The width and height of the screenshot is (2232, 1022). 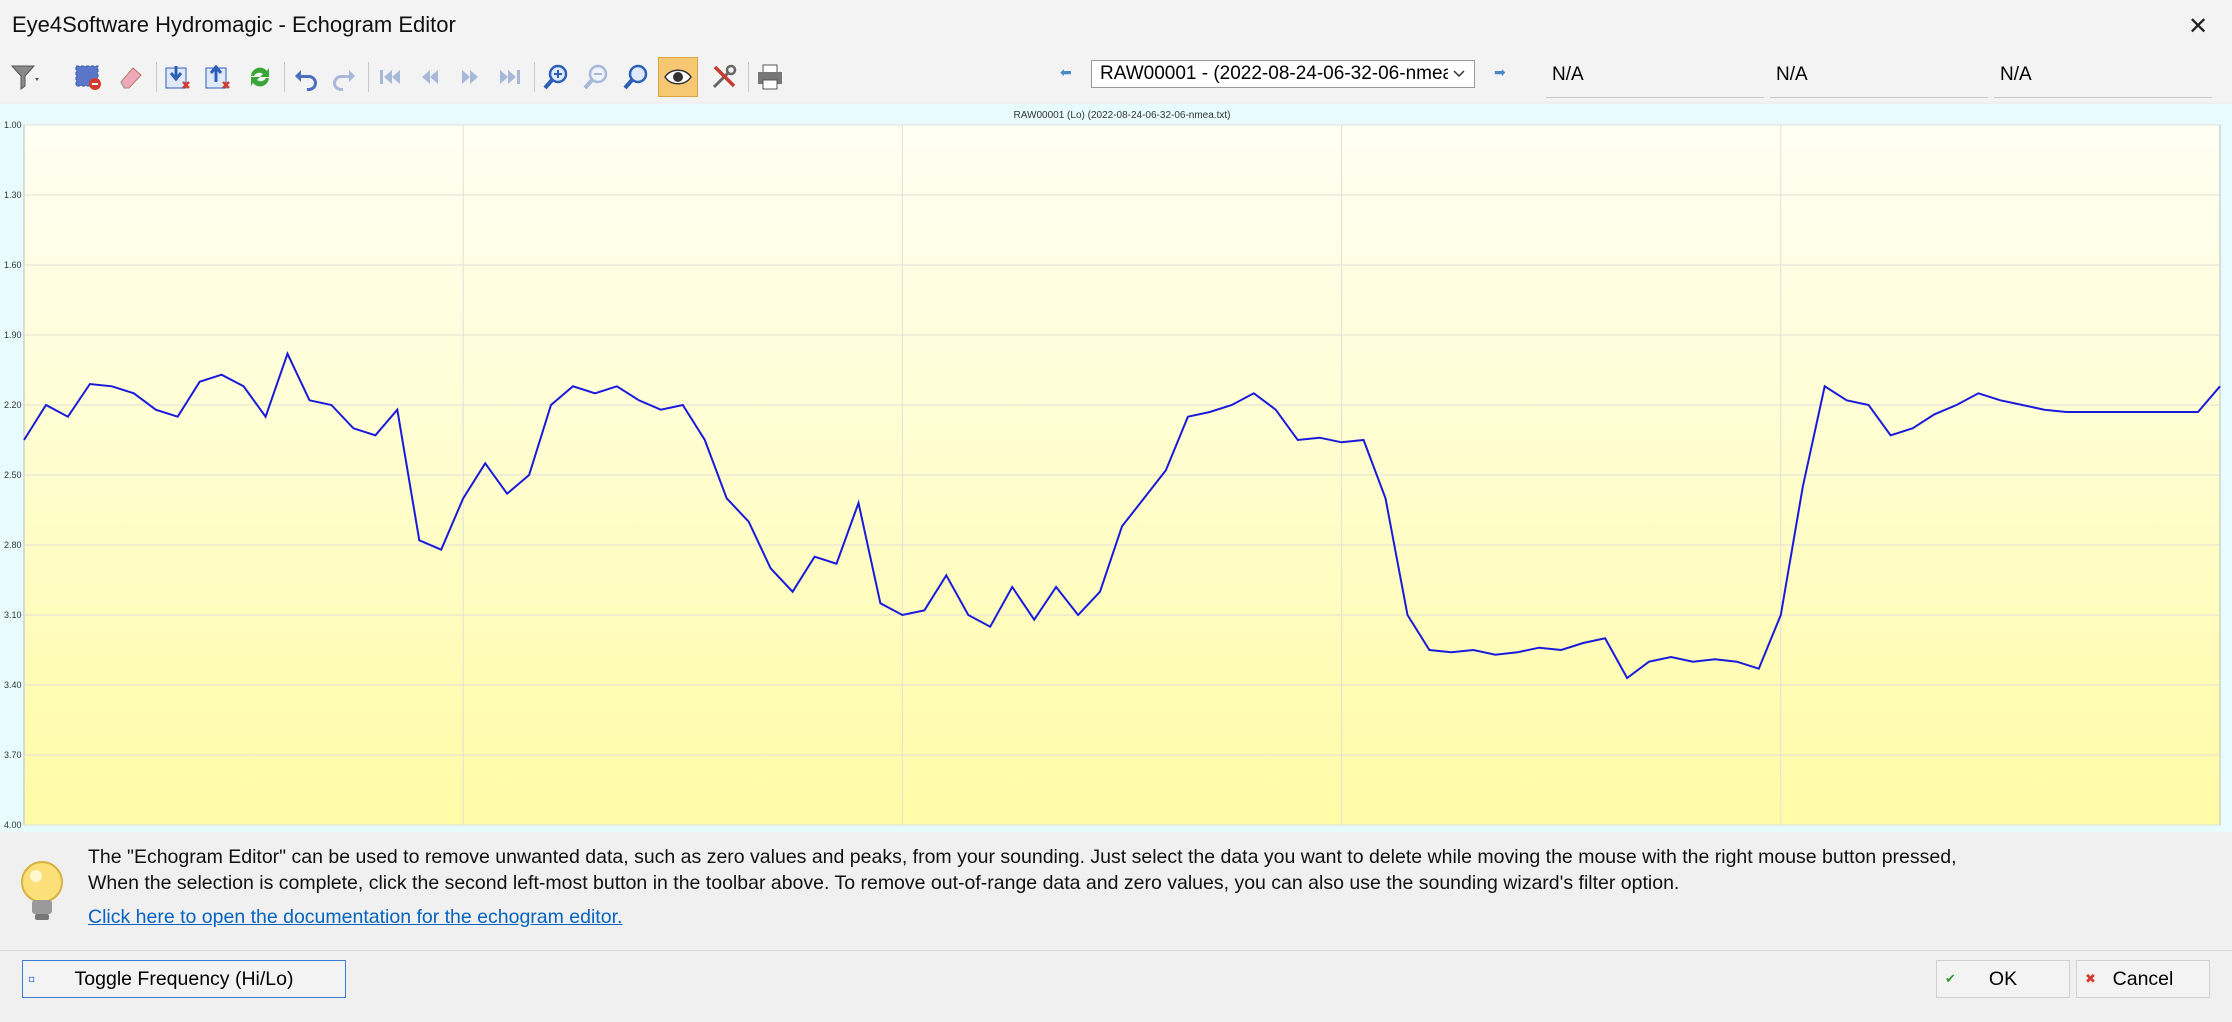 What do you see at coordinates (42, 890) in the screenshot?
I see `lightbulb-icon` at bounding box center [42, 890].